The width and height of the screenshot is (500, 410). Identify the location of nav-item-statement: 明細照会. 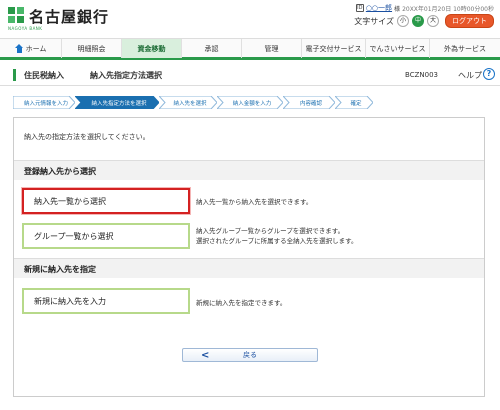
(92, 48).